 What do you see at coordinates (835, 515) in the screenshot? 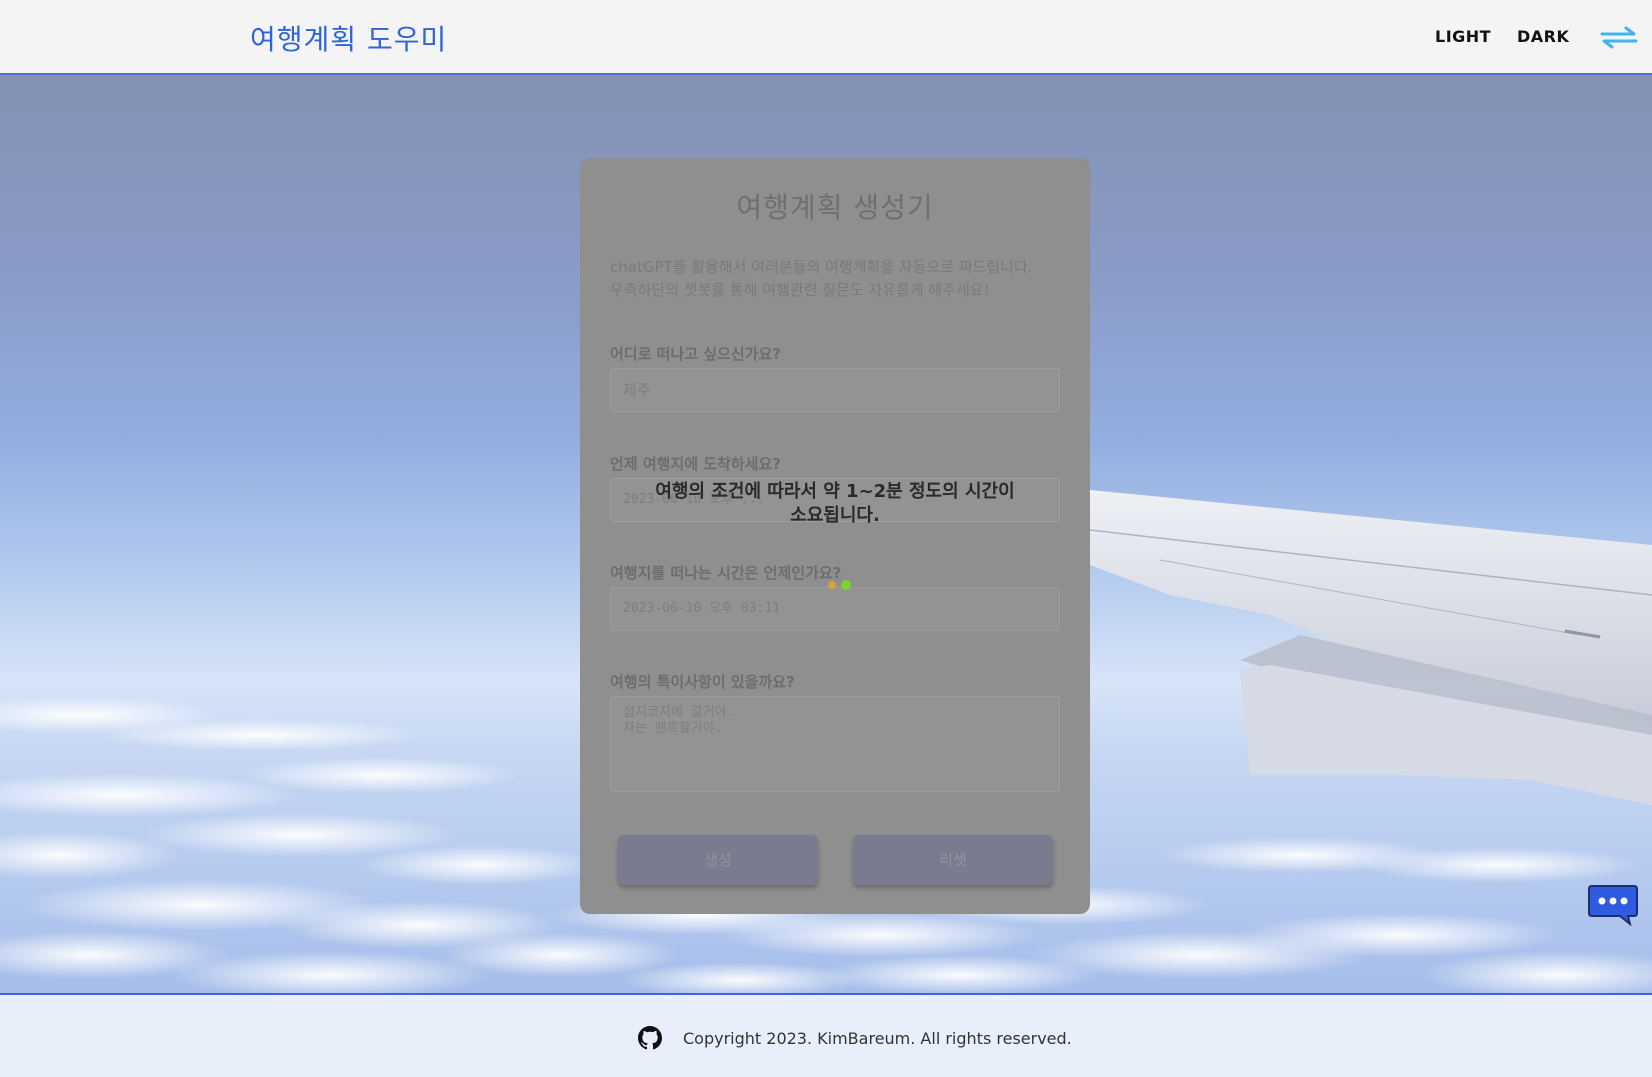
I see `loading-message-line2: 소요됩니다.` at bounding box center [835, 515].